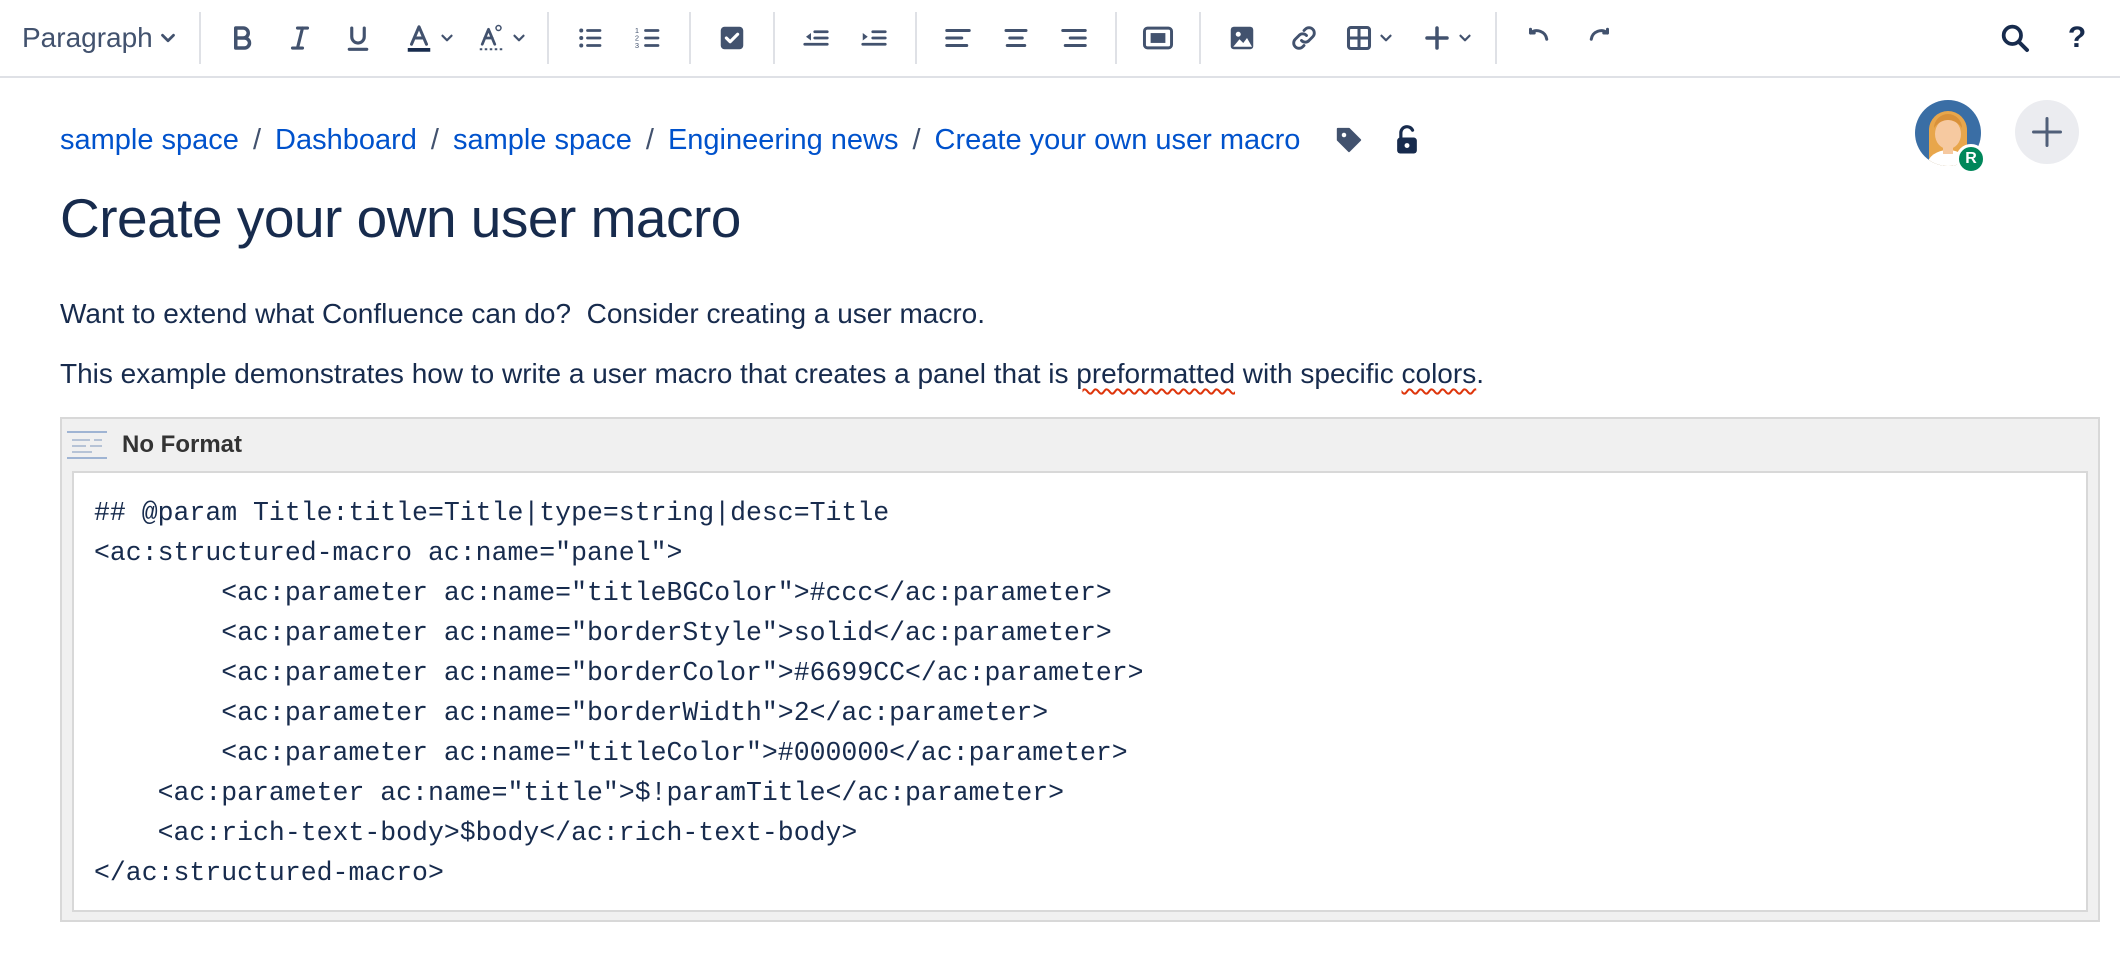  I want to click on help-button: ?, so click(2077, 38).